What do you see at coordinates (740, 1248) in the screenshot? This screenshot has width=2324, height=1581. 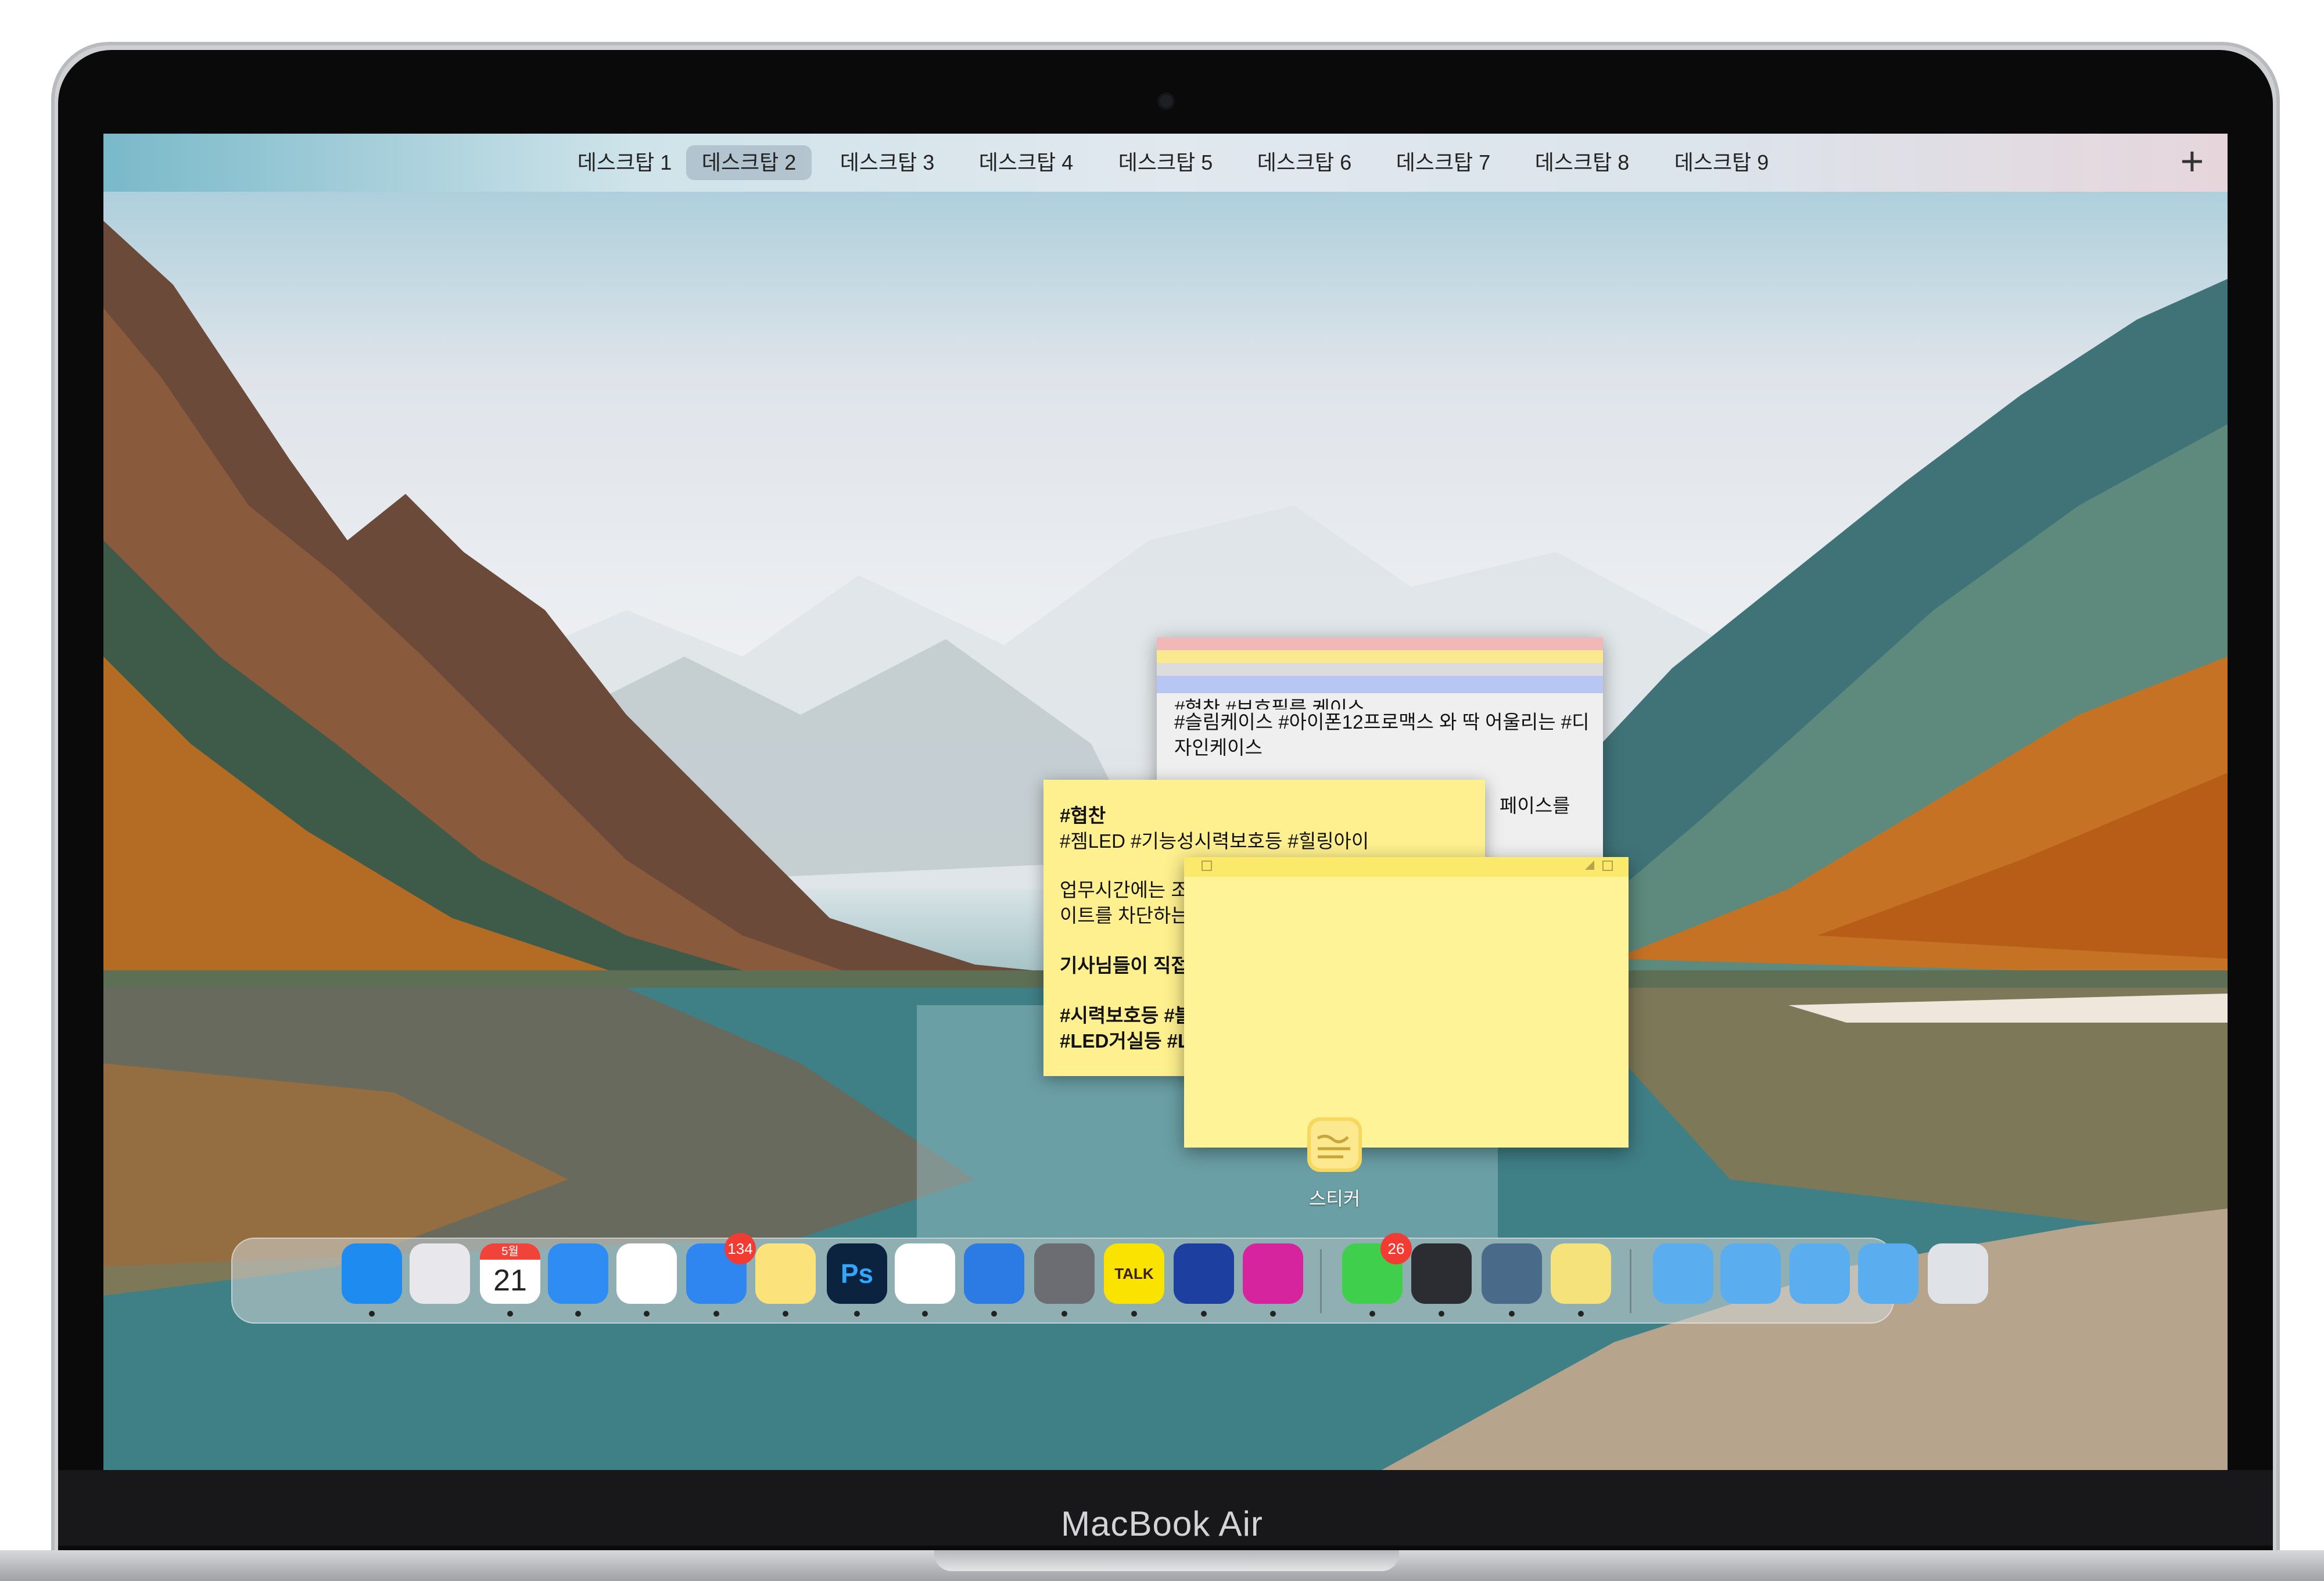 I see `notification-badge: 134` at bounding box center [740, 1248].